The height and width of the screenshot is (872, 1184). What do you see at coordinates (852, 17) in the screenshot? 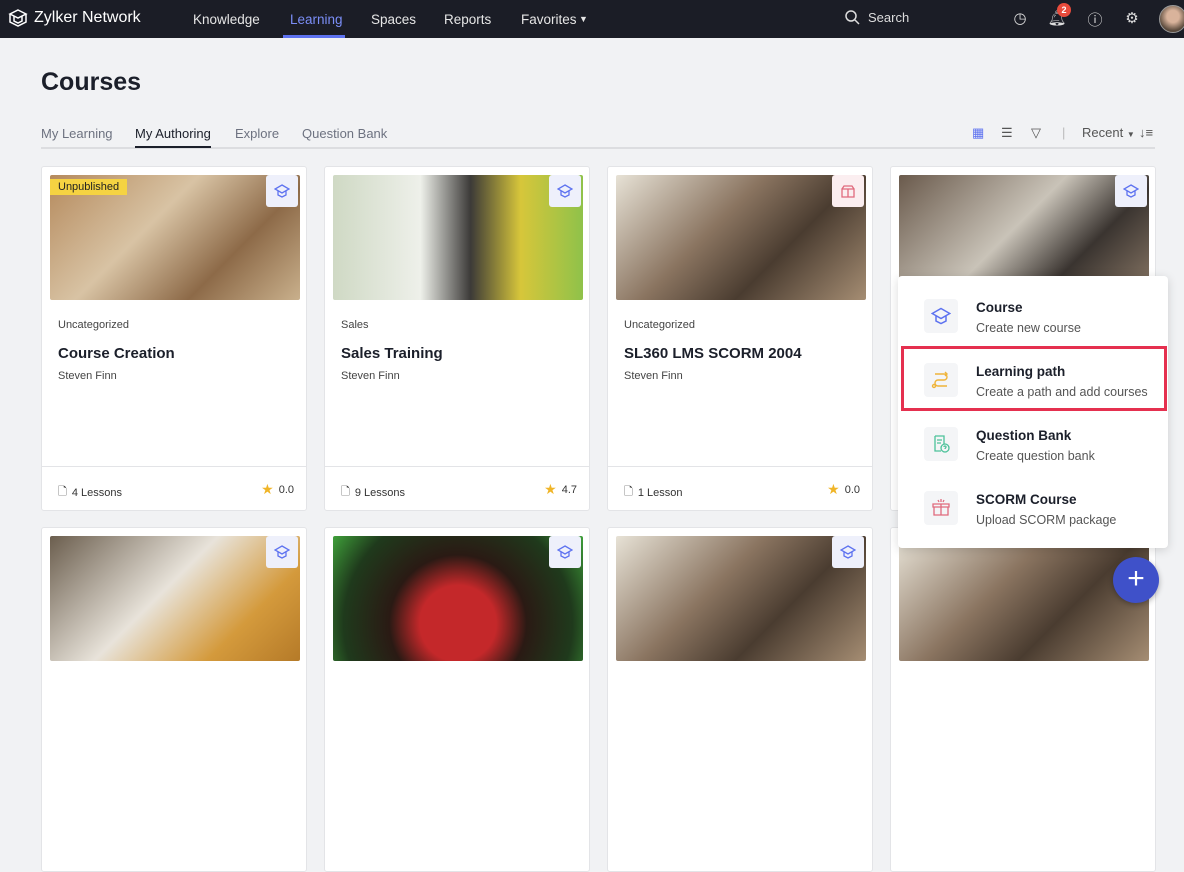
I see `search-icon` at bounding box center [852, 17].